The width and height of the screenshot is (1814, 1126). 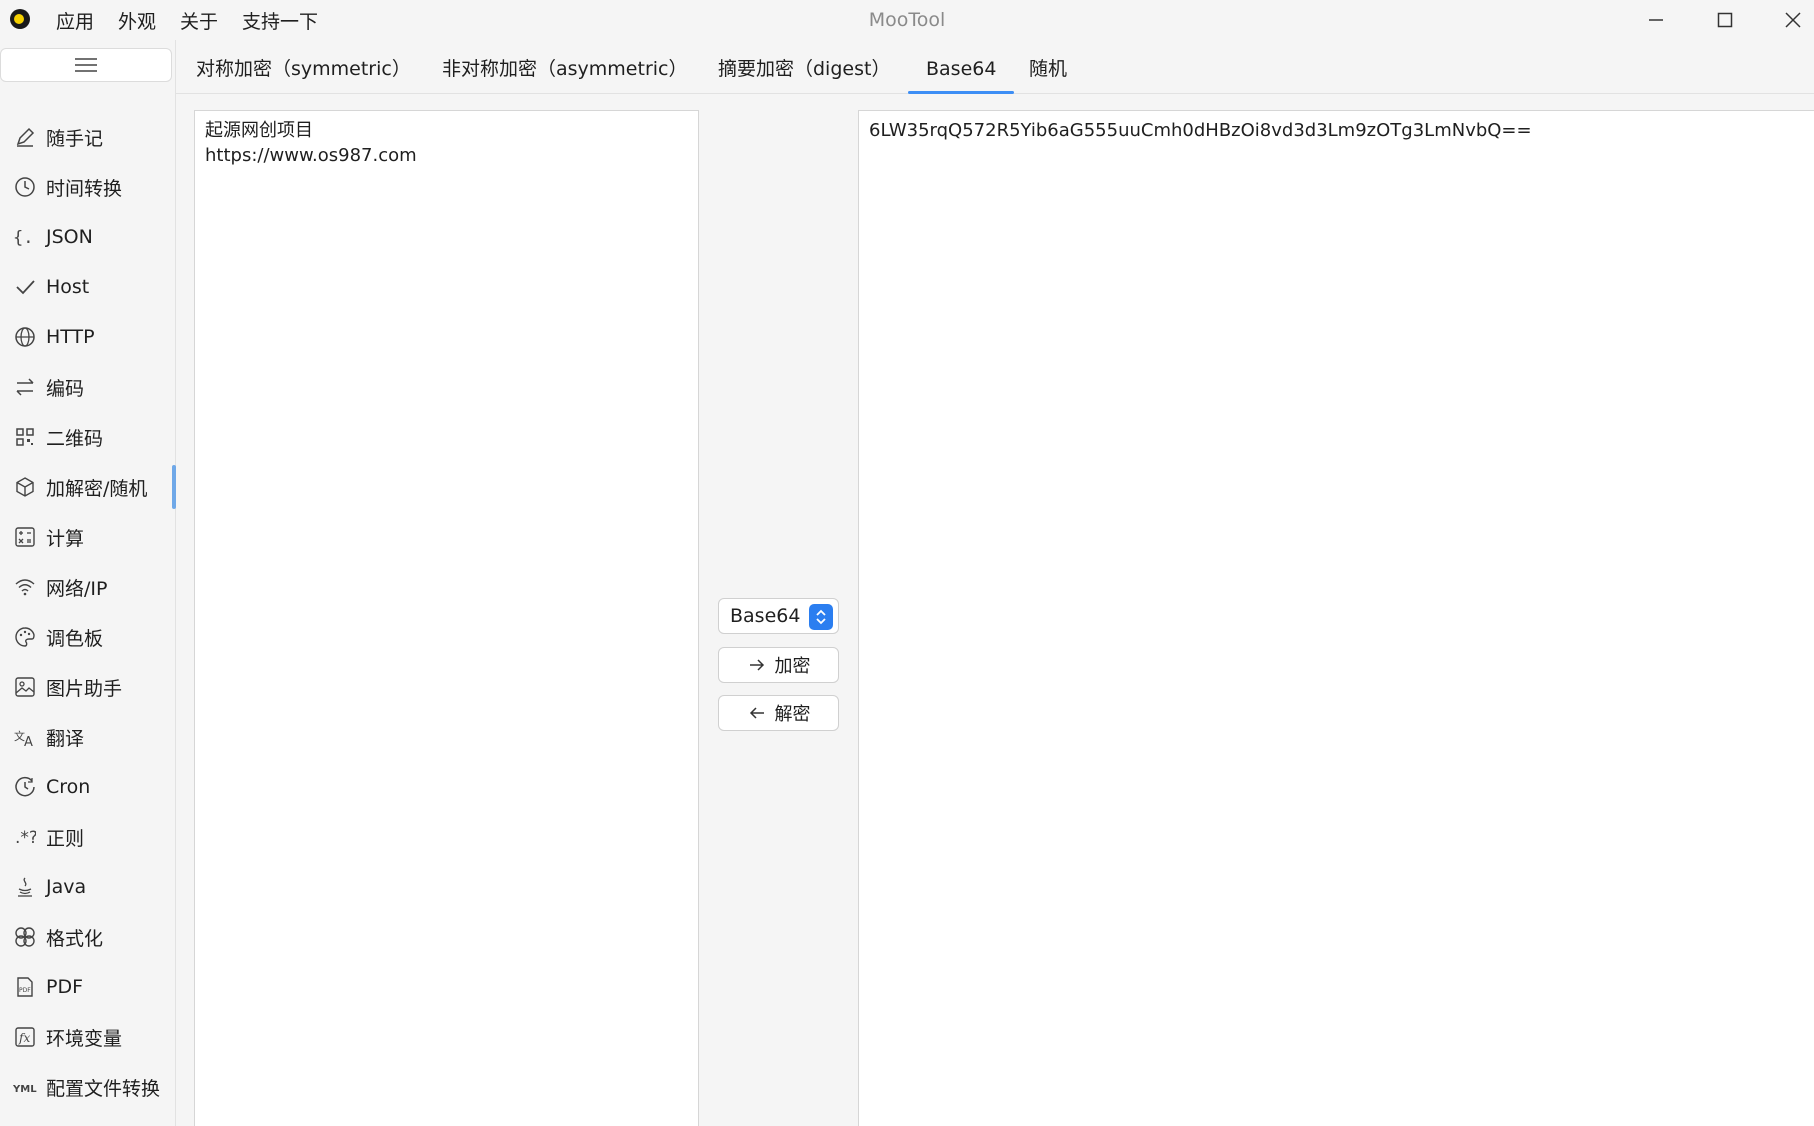 I want to click on sidebar-item-encoding: 编码, so click(x=88, y=387).